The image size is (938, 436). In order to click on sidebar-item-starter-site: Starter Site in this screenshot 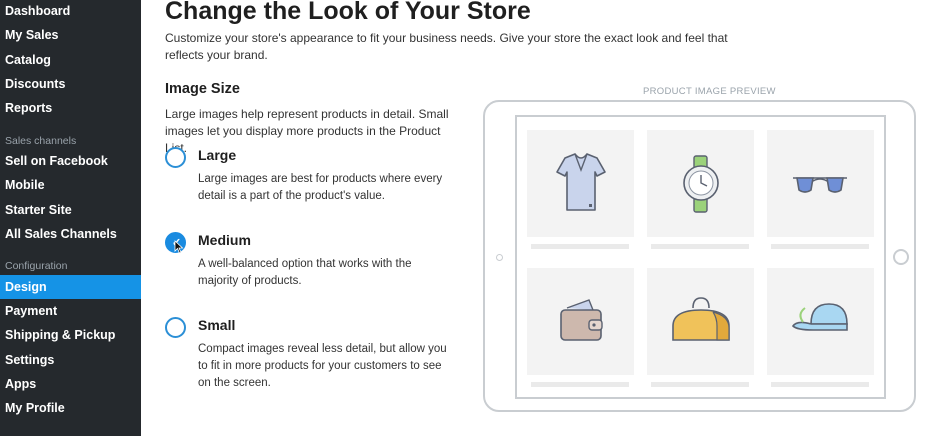, I will do `click(70, 210)`.